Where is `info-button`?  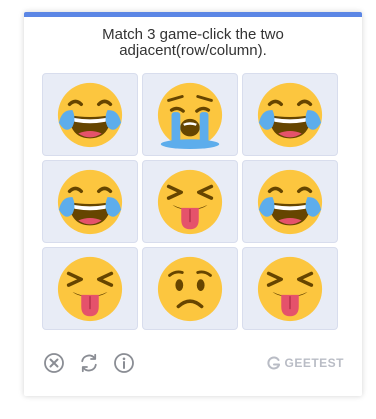
info-button is located at coordinates (124, 363).